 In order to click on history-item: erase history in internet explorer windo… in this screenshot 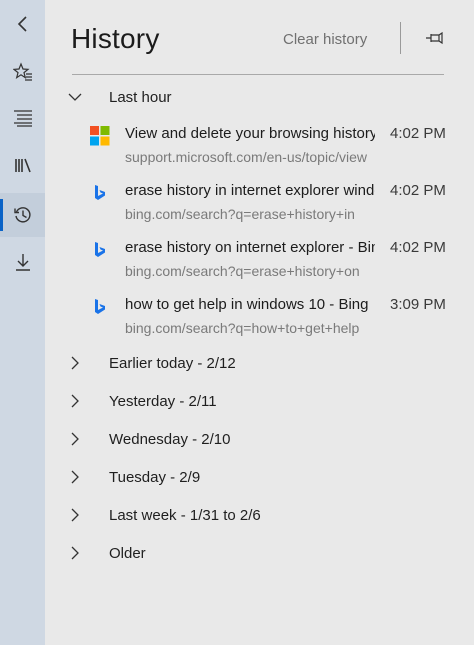, I will do `click(270, 202)`.